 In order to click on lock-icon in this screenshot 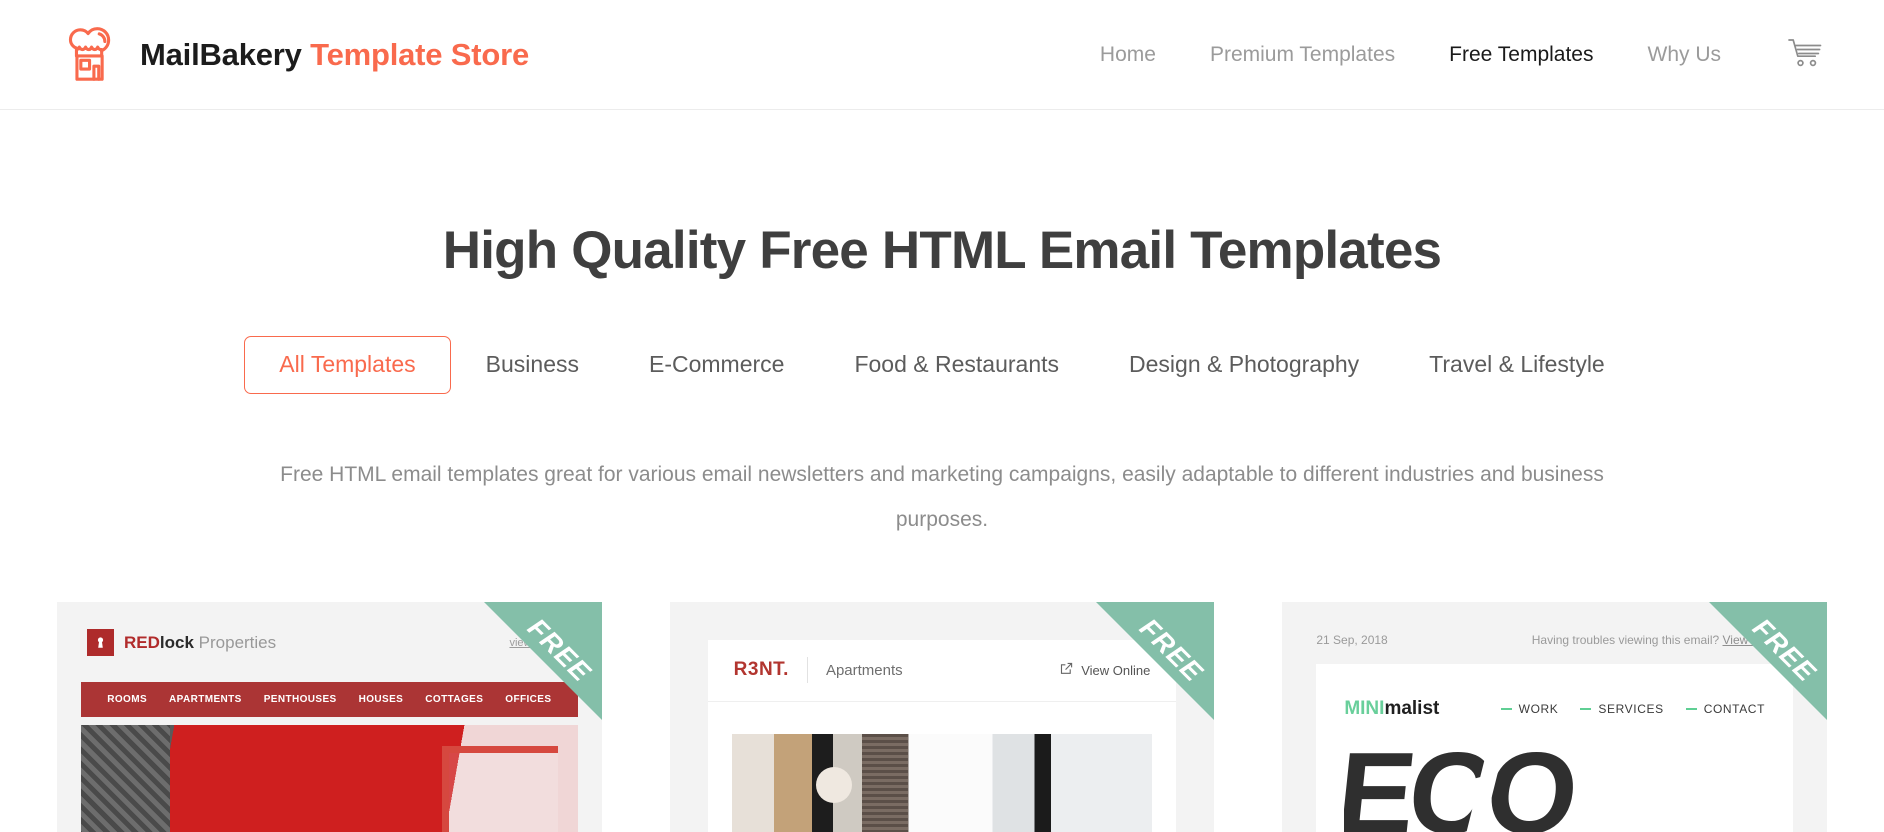, I will do `click(100, 643)`.